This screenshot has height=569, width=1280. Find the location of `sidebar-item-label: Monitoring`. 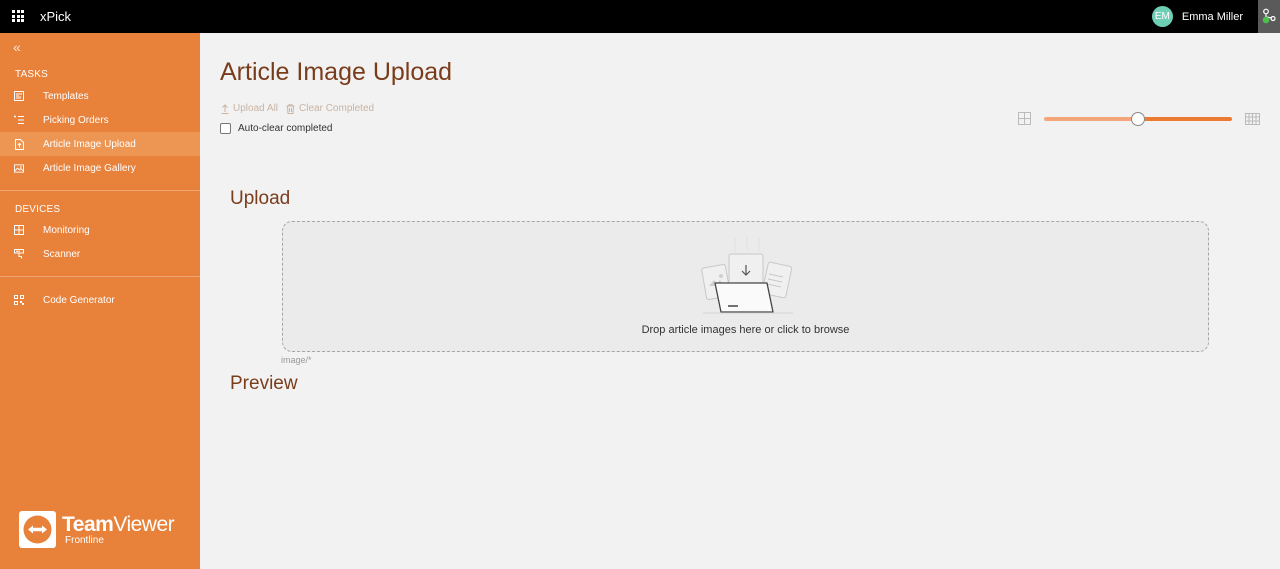

sidebar-item-label: Monitoring is located at coordinates (66, 230).